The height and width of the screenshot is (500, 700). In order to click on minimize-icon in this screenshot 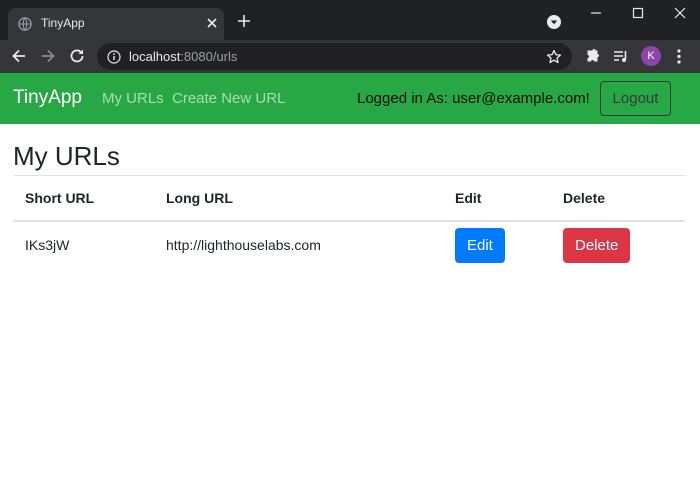, I will do `click(596, 13)`.